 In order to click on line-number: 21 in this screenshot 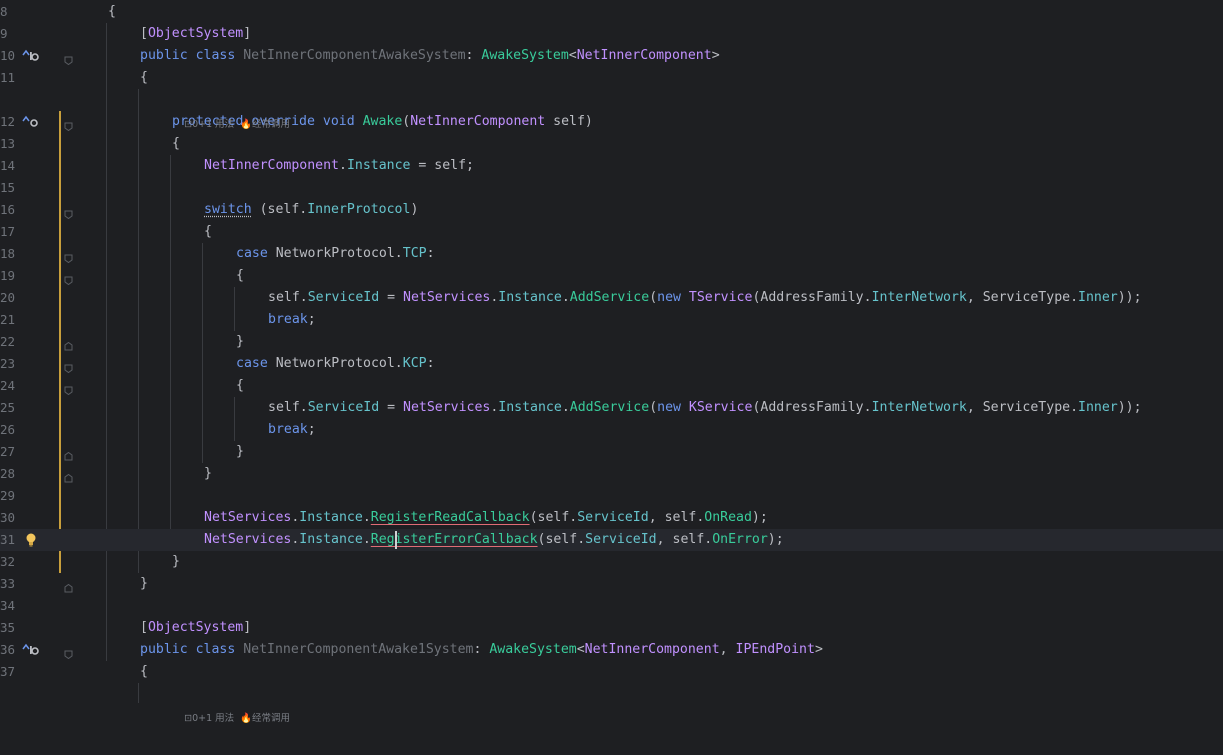, I will do `click(8, 320)`.